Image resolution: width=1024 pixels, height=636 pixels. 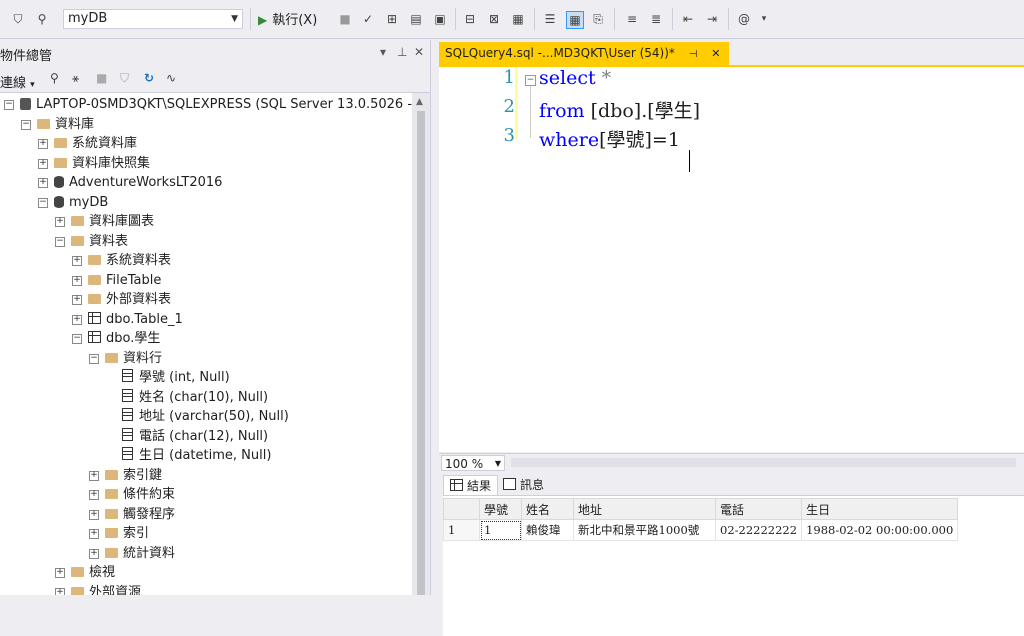 I want to click on database-select: myDB ▼, so click(x=153, y=19).